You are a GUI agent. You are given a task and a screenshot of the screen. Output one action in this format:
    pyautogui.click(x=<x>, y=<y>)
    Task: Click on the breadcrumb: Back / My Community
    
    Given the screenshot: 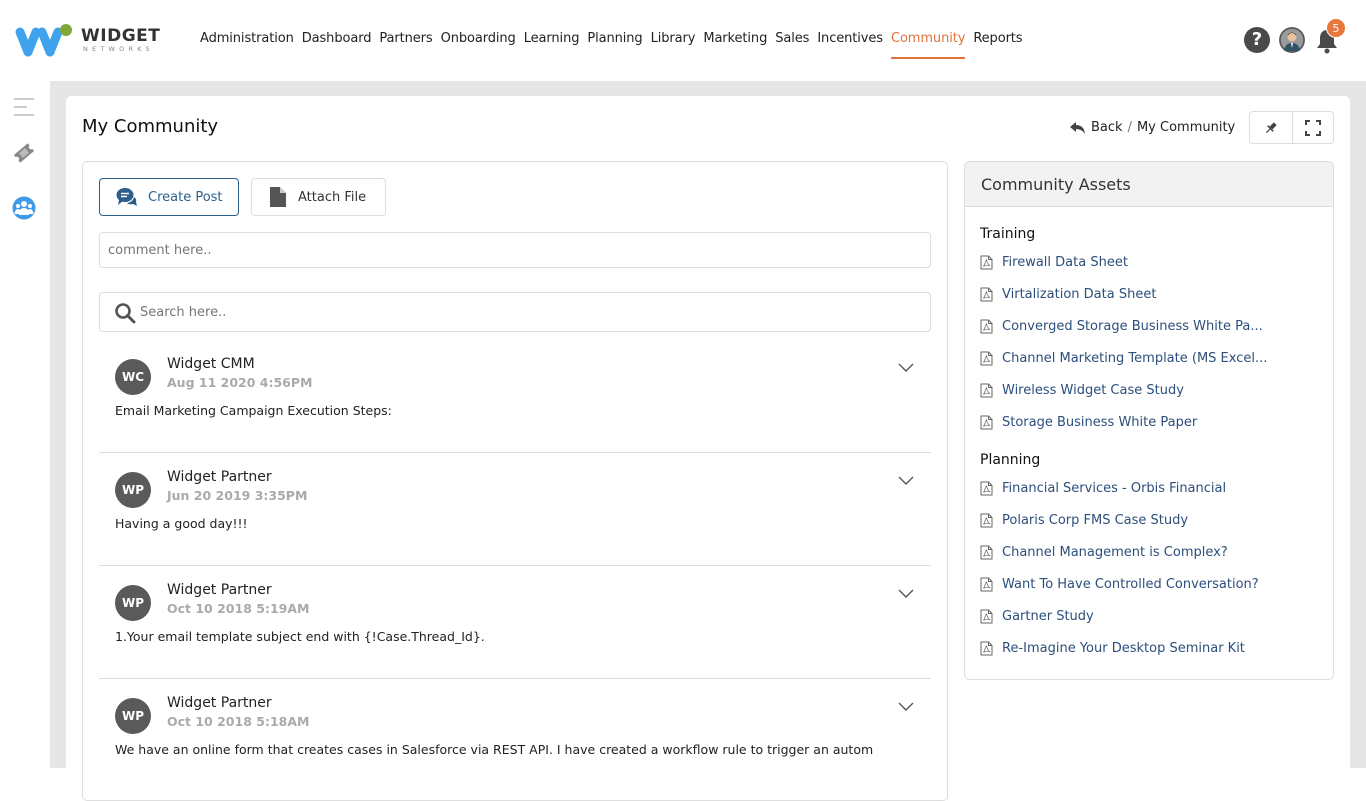 What is the action you would take?
    pyautogui.click(x=1152, y=127)
    